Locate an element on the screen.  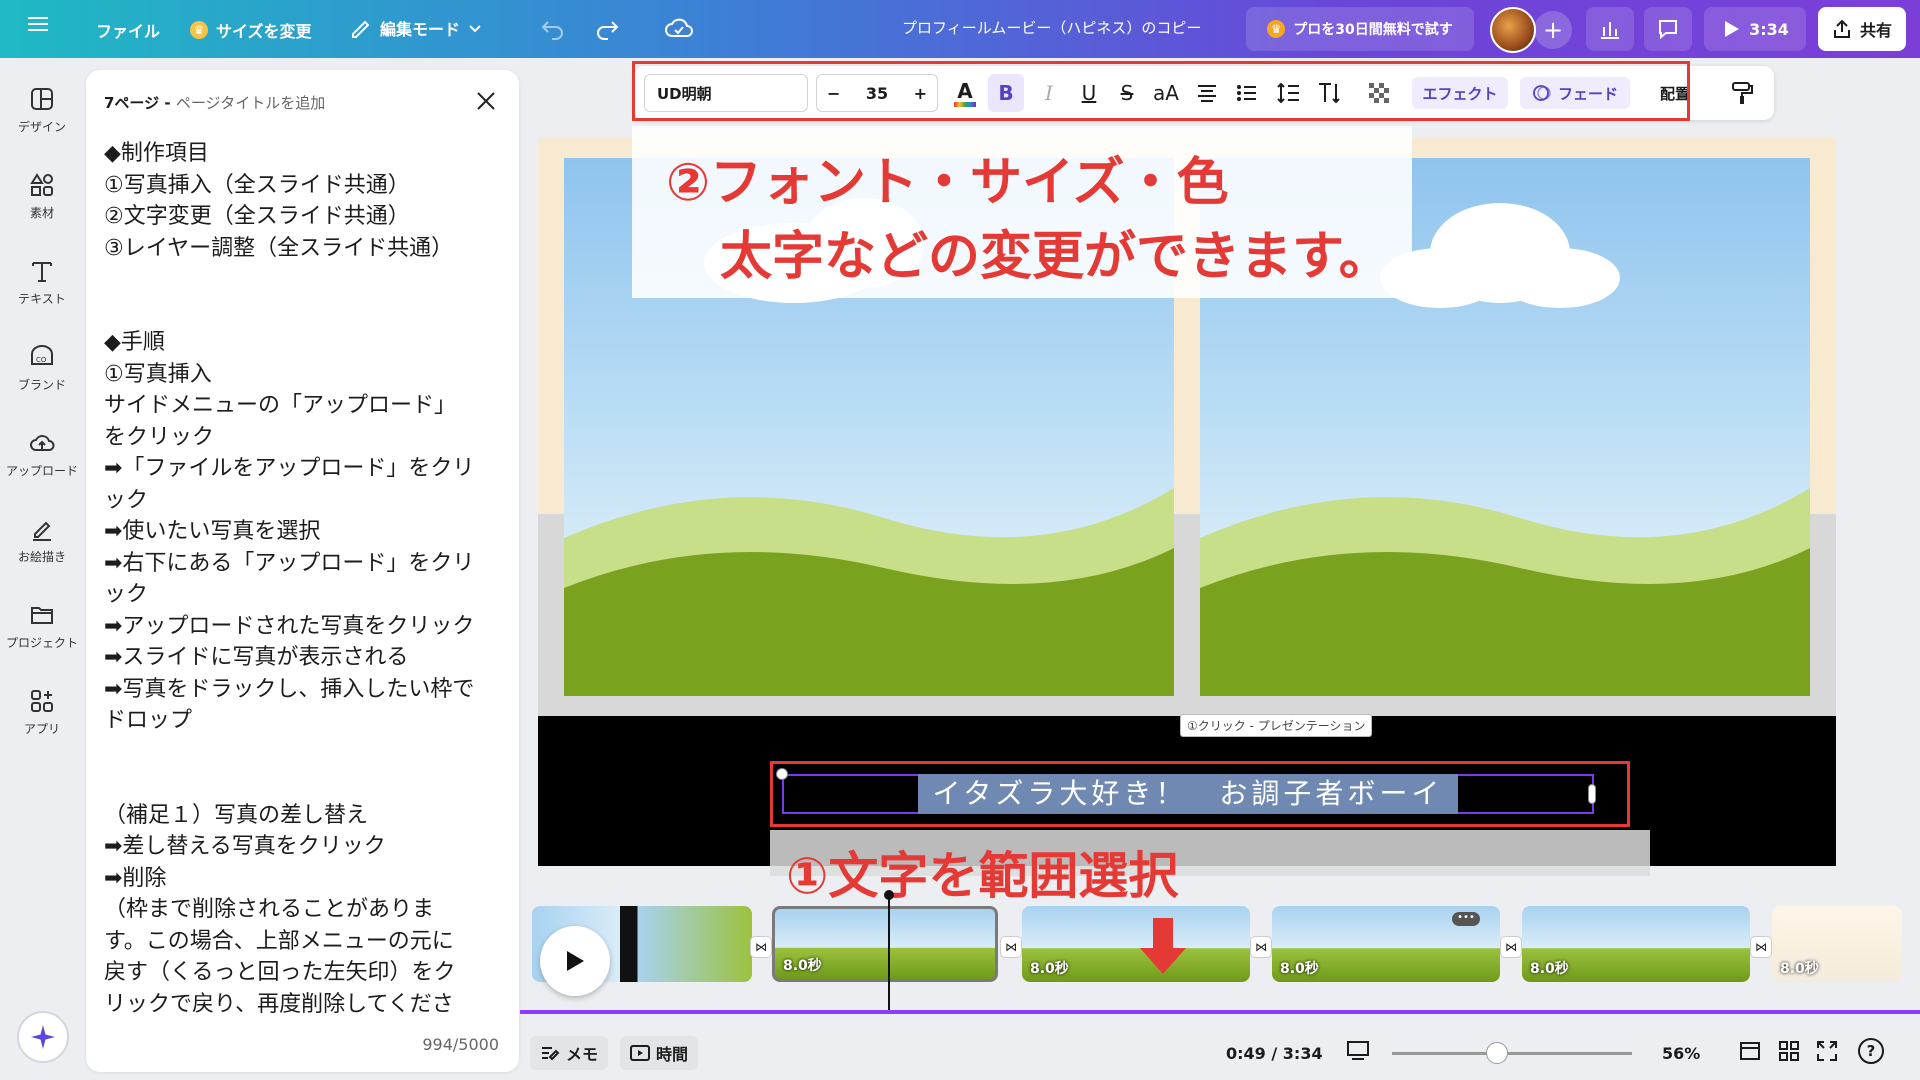
notes-header: 7ページ - ページタイトルを追加 is located at coordinates (214, 102).